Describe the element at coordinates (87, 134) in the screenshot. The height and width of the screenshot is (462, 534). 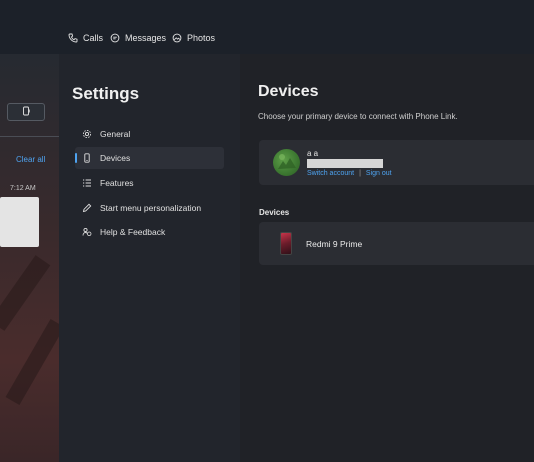
I see `gear-icon` at that location.